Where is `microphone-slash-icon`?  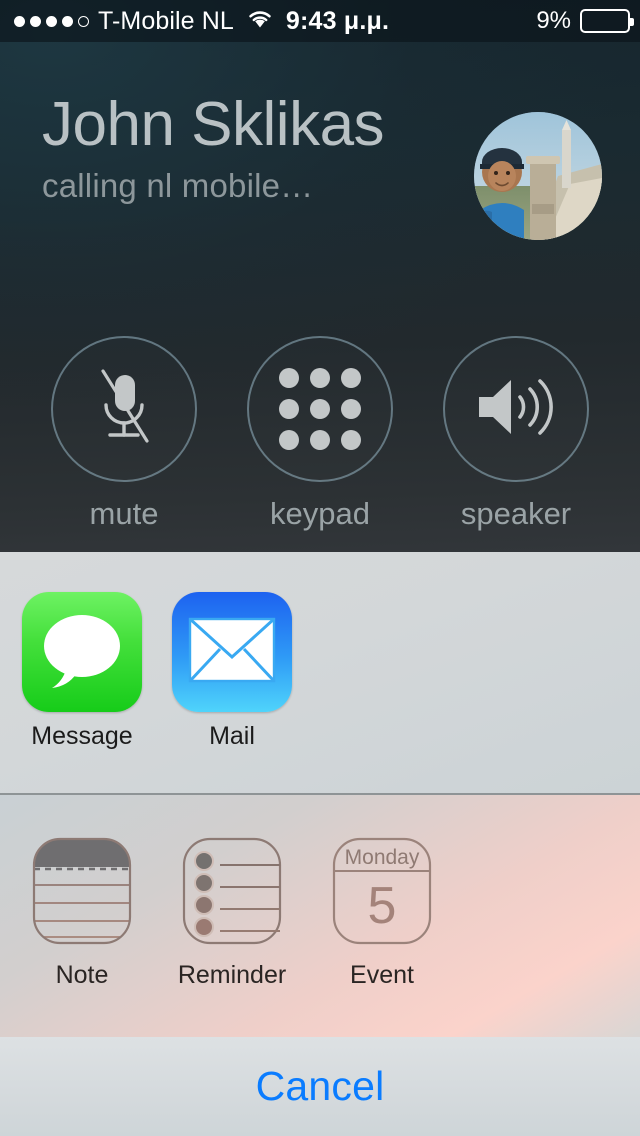 microphone-slash-icon is located at coordinates (124, 409).